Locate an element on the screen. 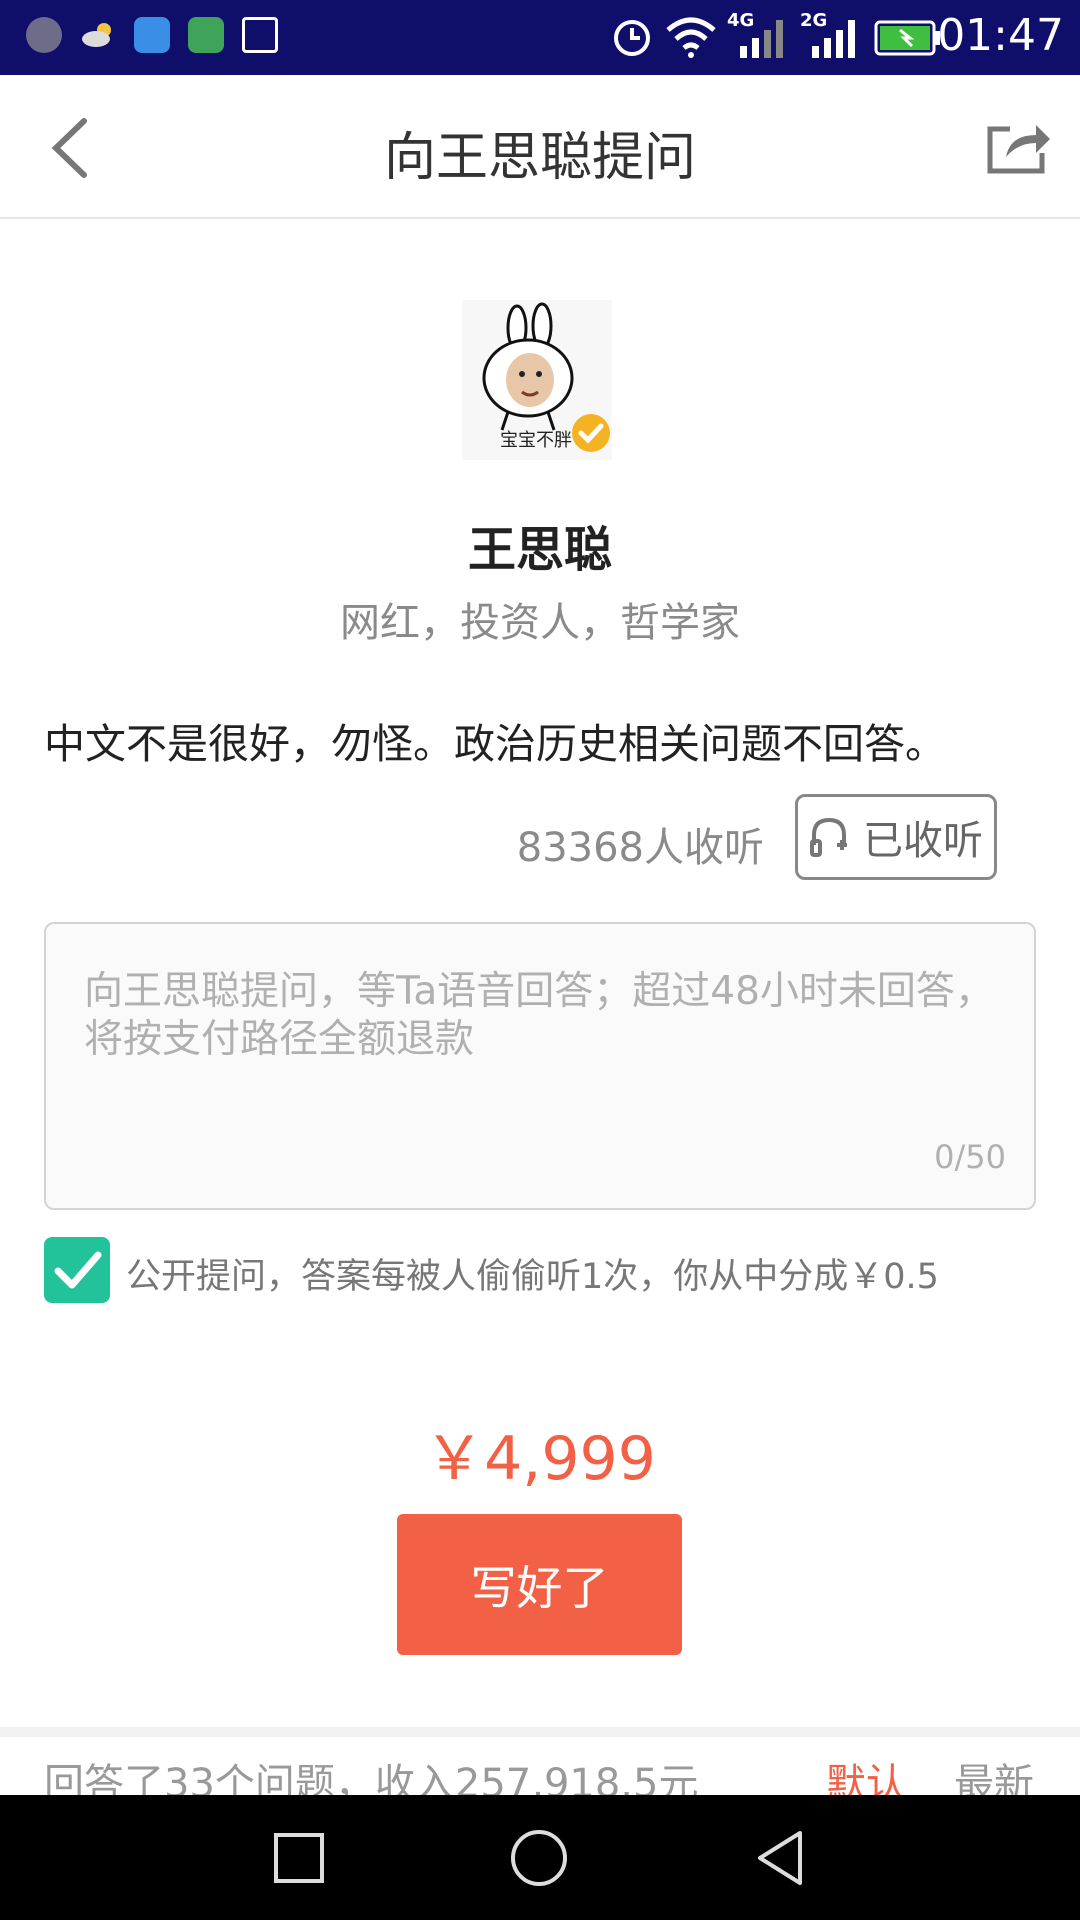  gallery-icon is located at coordinates (260, 35).